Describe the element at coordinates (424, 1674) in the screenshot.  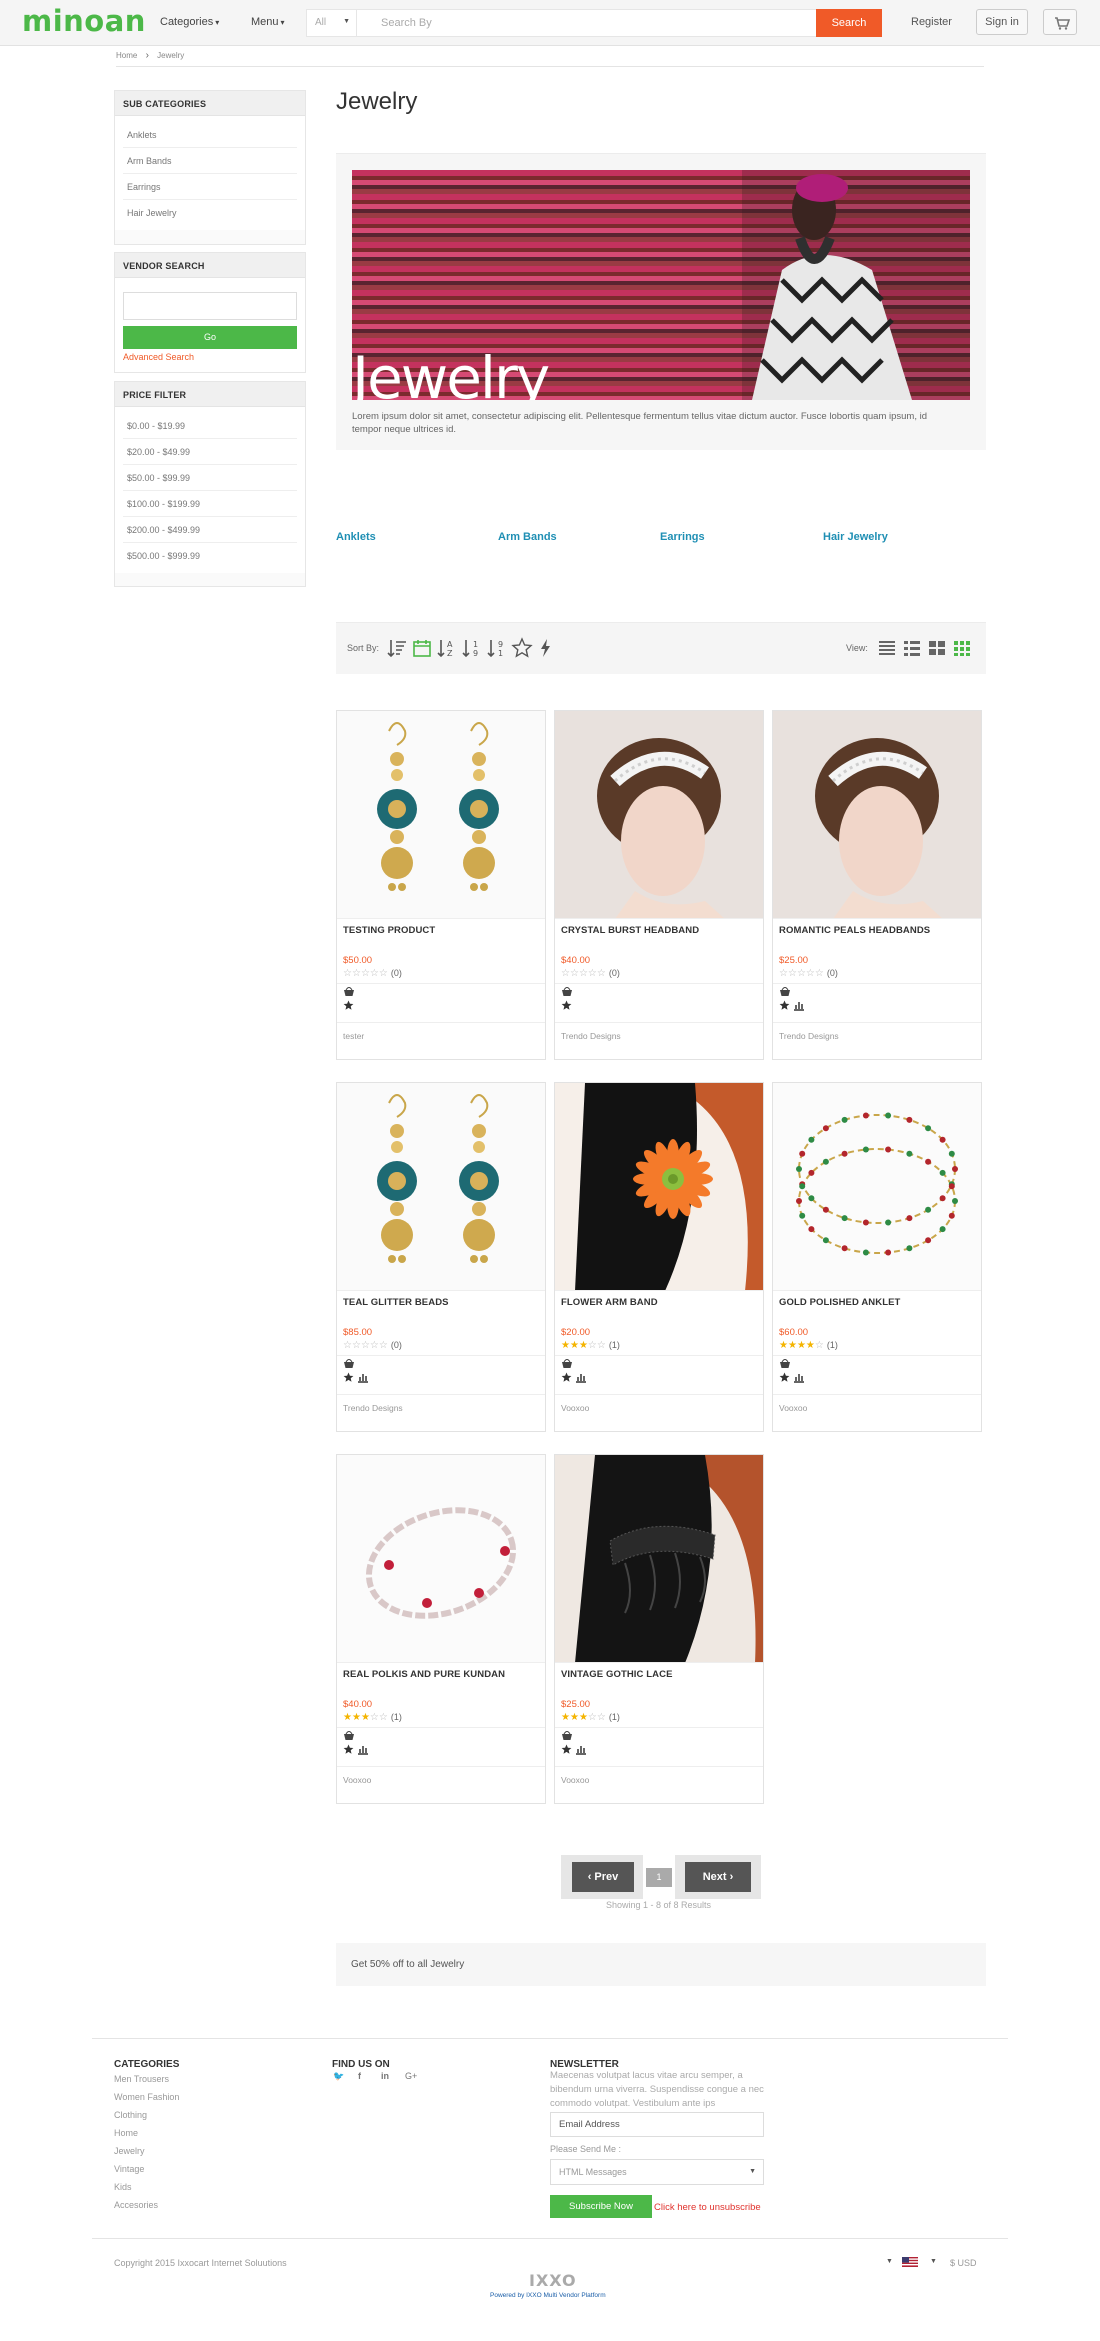
I see `product-name: REAL POLKIS AND PURE KUNDAN` at that location.